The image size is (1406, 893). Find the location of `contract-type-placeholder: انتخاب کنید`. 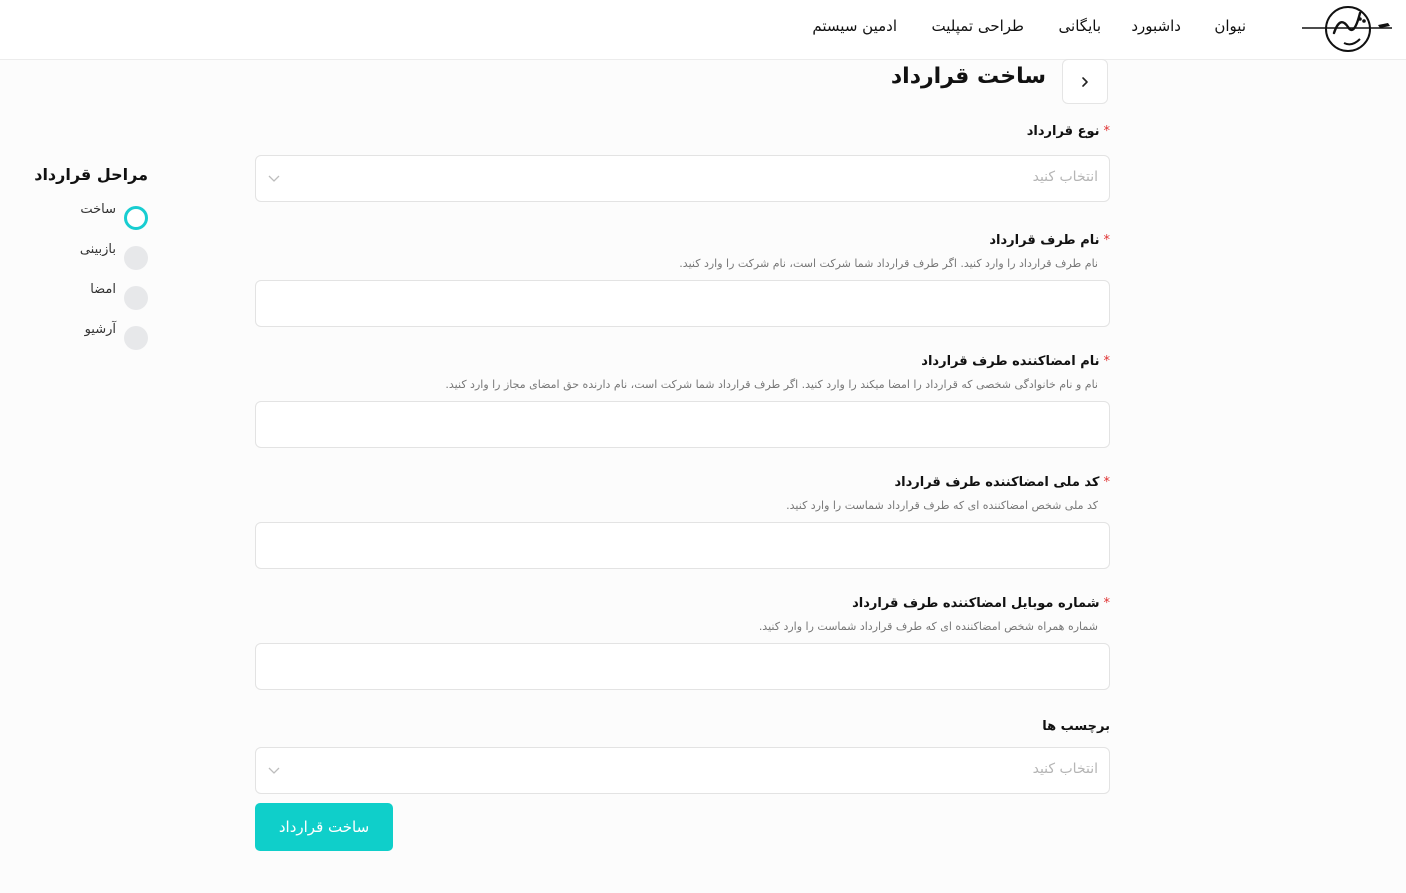

contract-type-placeholder: انتخاب کنید is located at coordinates (1065, 177).